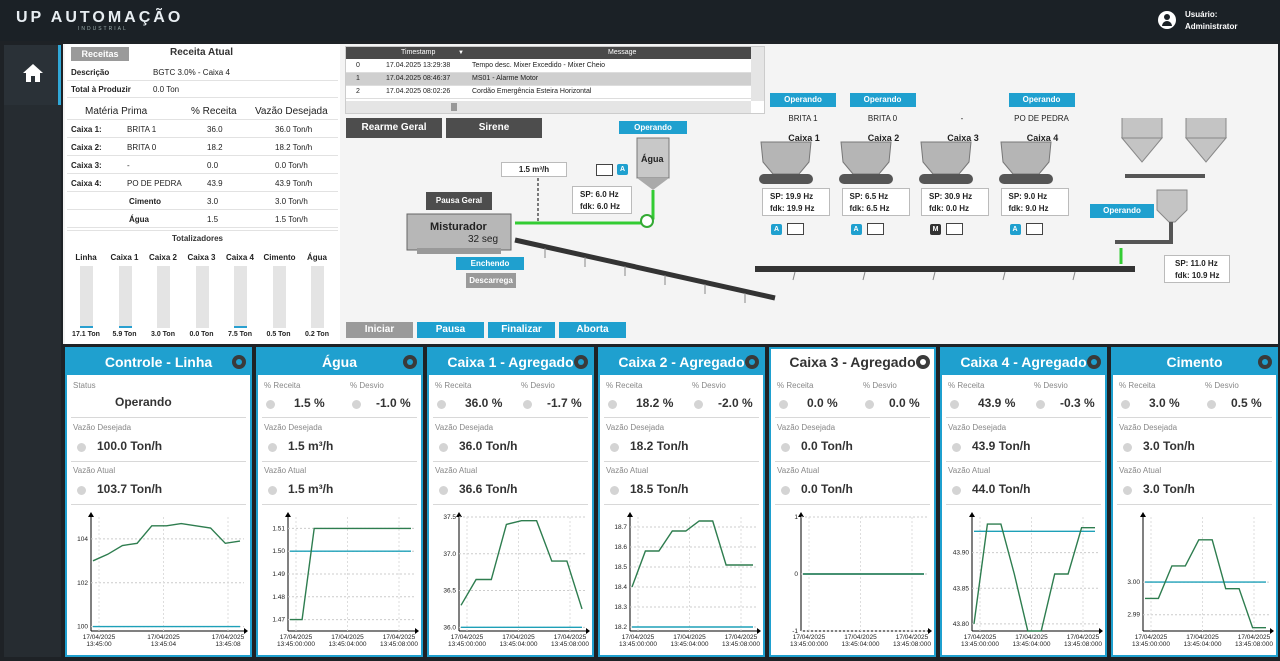 The width and height of the screenshot is (1280, 661). What do you see at coordinates (1272, 631) in the screenshot?
I see `x-axis-arrow` at bounding box center [1272, 631].